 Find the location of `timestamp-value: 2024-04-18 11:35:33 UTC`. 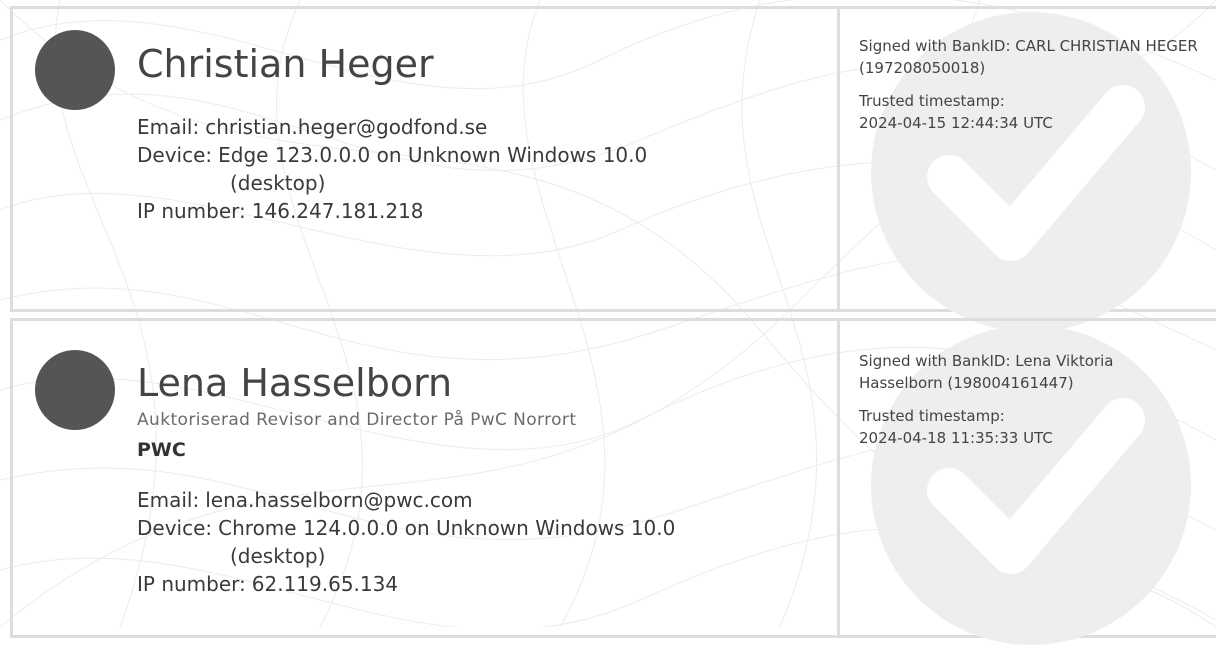

timestamp-value: 2024-04-18 11:35:33 UTC is located at coordinates (956, 438).